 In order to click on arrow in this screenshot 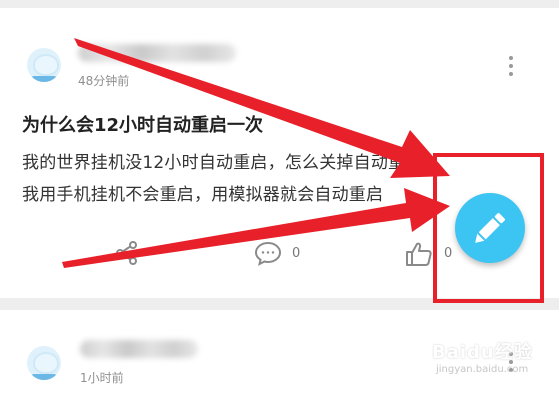, I will do `click(256, 228)`.